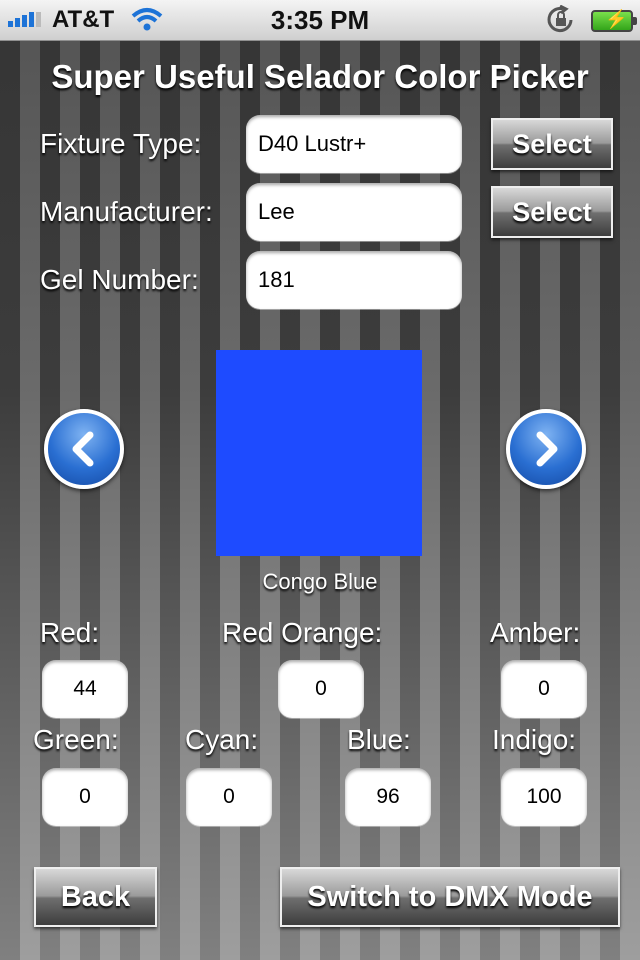 The height and width of the screenshot is (960, 640). Describe the element at coordinates (126, 211) in the screenshot. I see `manufacturer-label: Manufacturer:` at that location.